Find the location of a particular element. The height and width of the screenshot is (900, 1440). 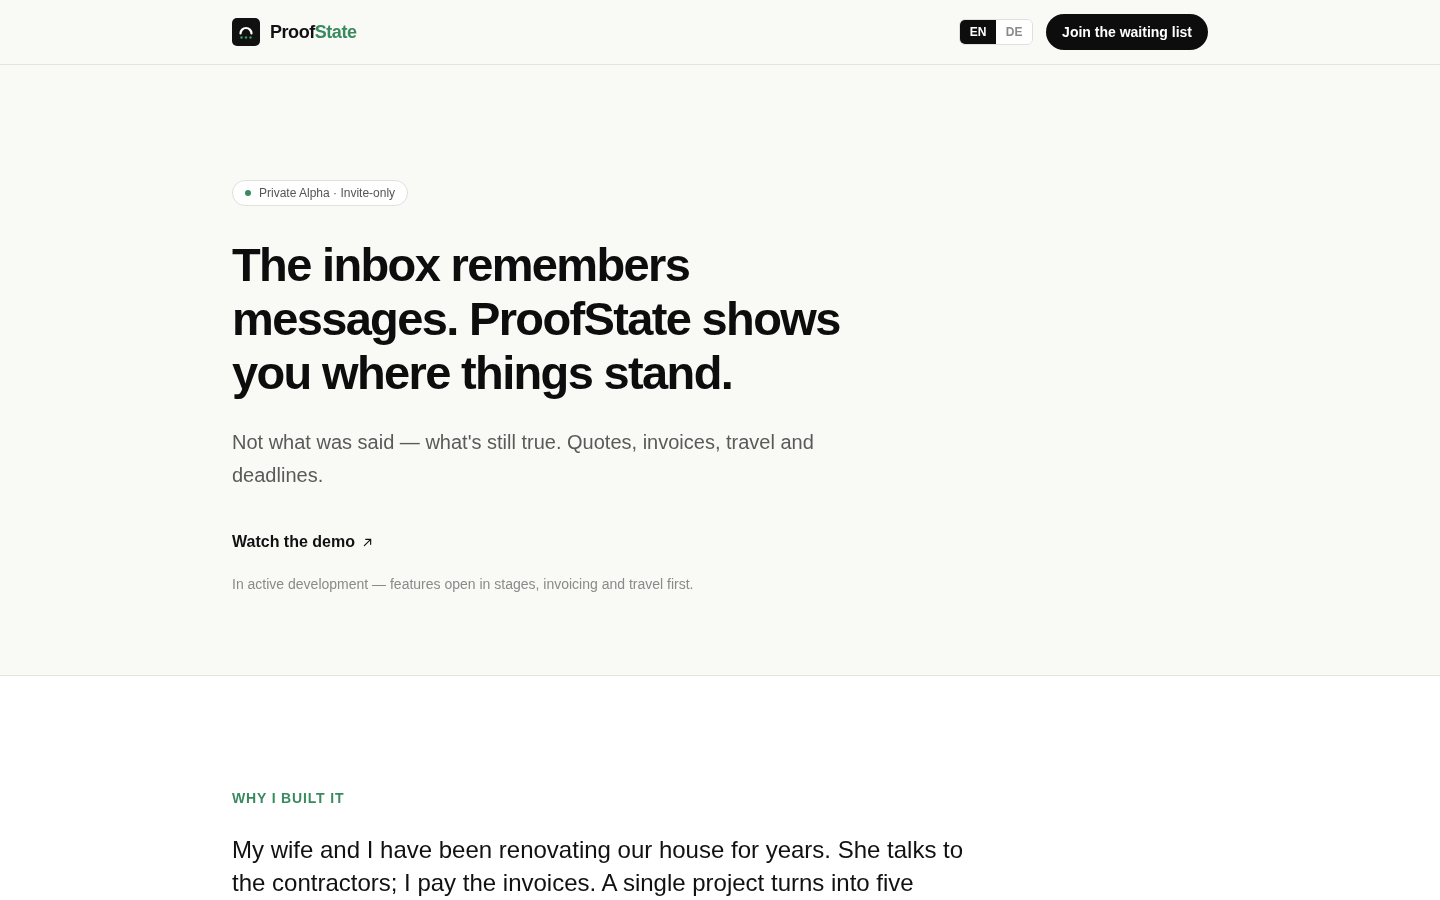

brand-name: ProofState is located at coordinates (313, 32).